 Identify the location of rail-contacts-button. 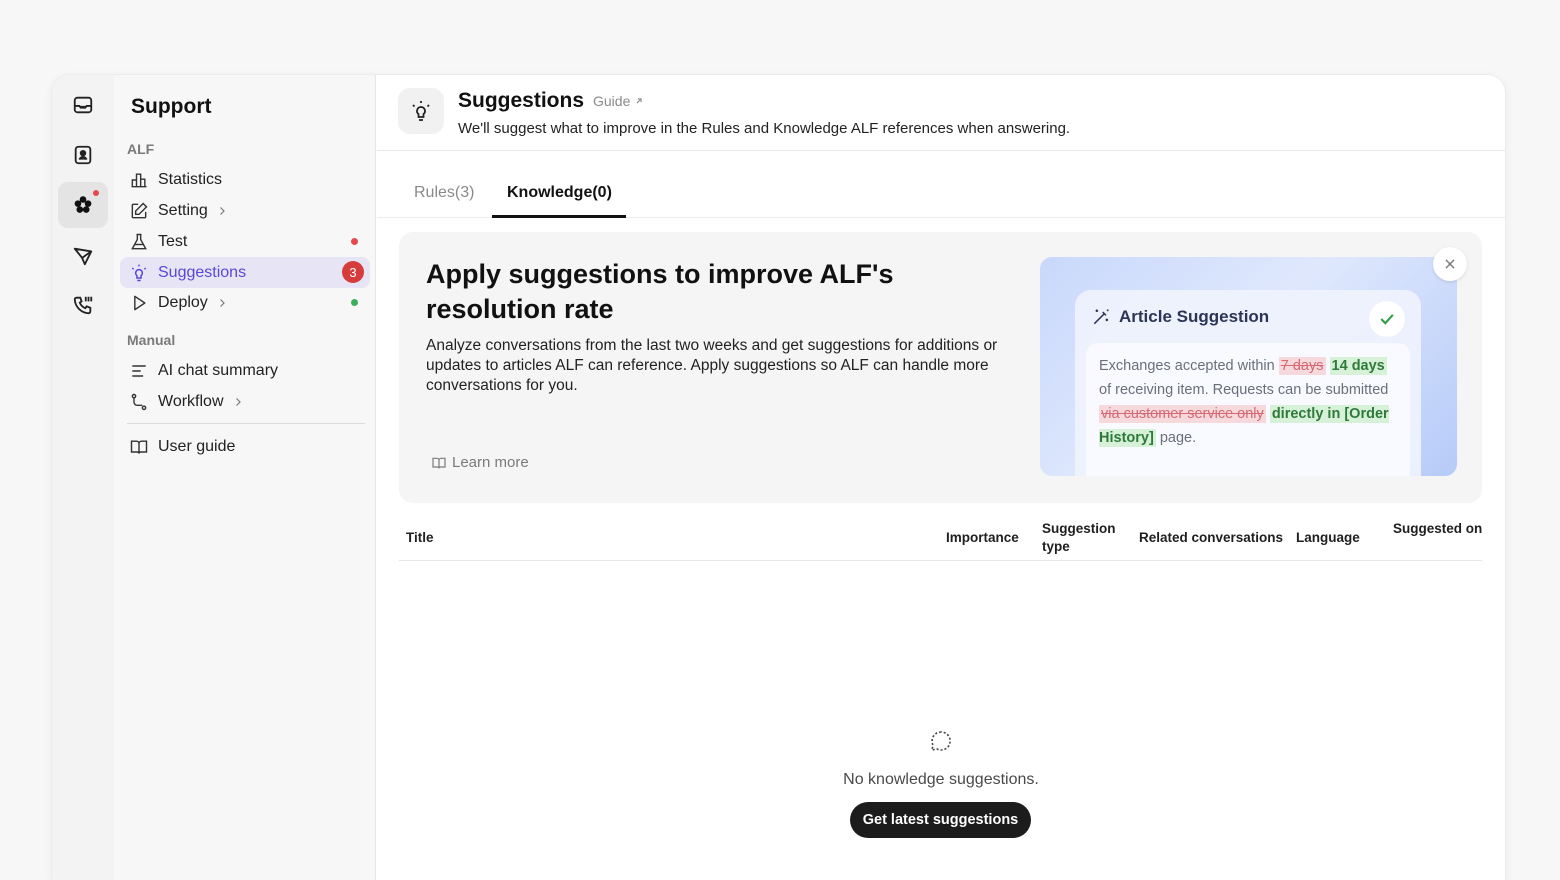
(83, 155).